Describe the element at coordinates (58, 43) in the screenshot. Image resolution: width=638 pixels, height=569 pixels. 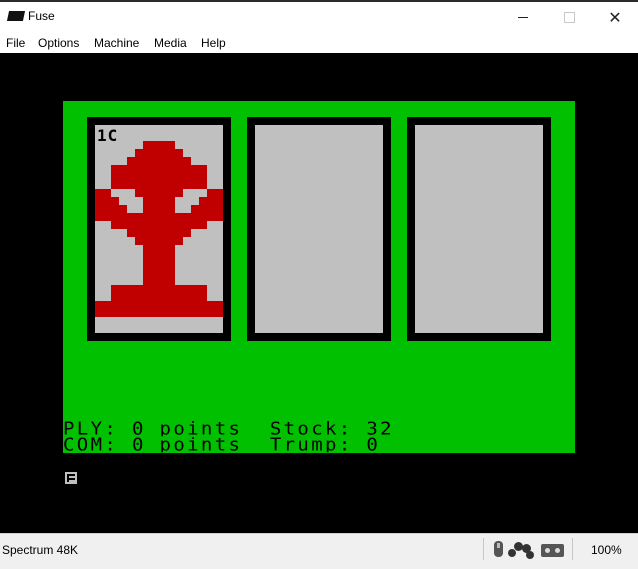
I see `menu-options: Options` at that location.